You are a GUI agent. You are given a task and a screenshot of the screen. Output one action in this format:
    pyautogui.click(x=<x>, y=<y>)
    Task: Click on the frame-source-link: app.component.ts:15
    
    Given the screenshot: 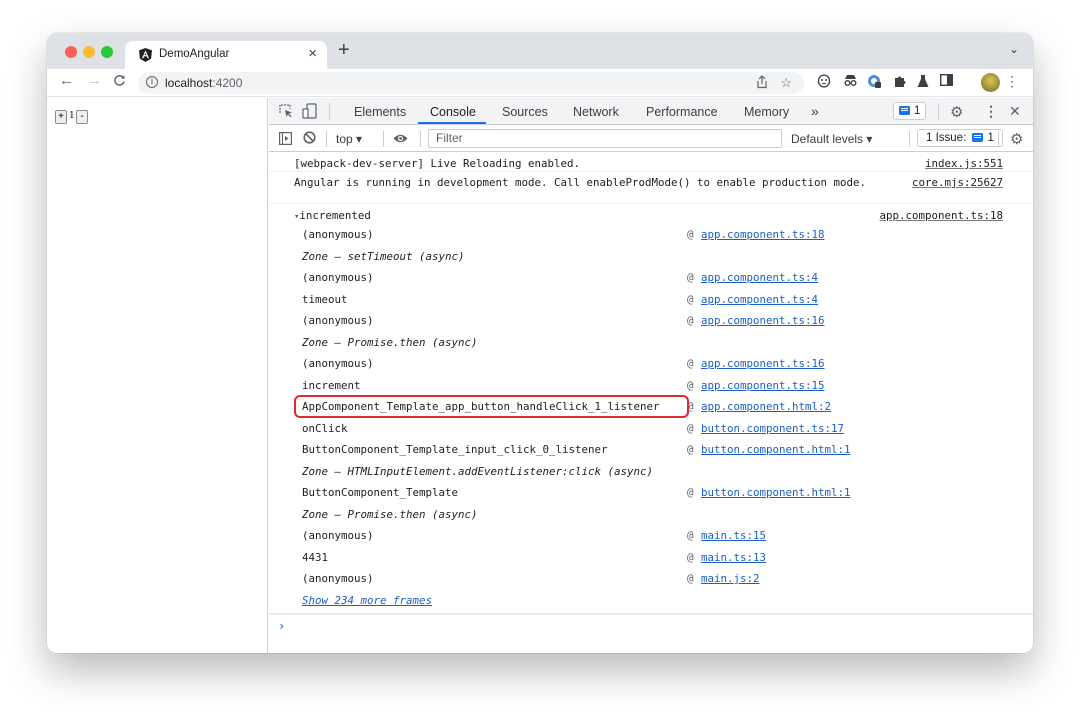 What is the action you would take?
    pyautogui.click(x=763, y=385)
    